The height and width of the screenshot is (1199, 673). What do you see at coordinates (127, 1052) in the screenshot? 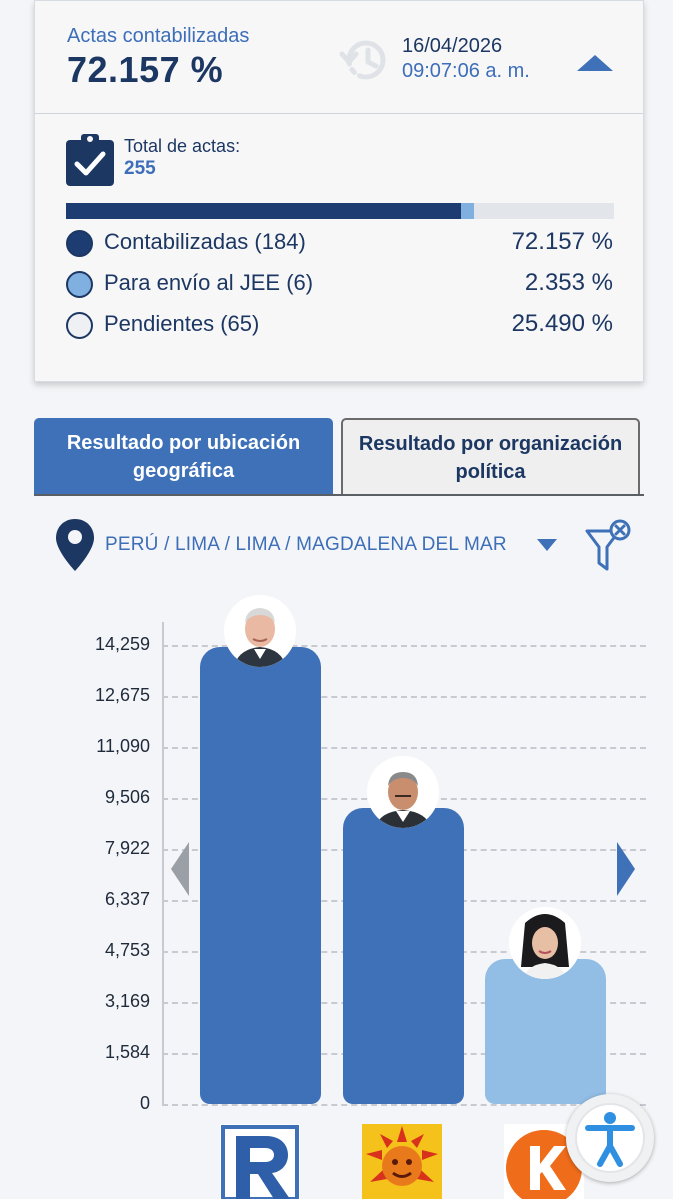
I see `y-tick-label: 1,584` at bounding box center [127, 1052].